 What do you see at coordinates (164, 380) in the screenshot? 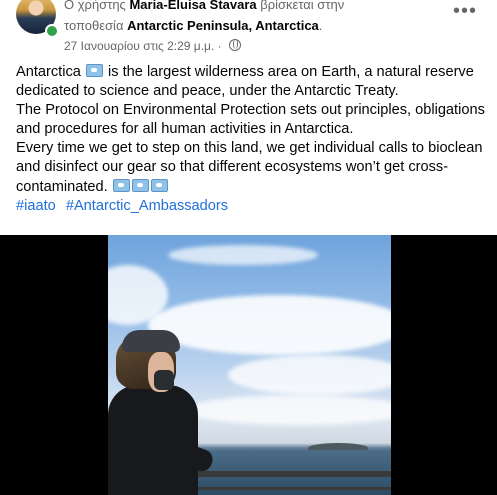
I see `person-mask` at bounding box center [164, 380].